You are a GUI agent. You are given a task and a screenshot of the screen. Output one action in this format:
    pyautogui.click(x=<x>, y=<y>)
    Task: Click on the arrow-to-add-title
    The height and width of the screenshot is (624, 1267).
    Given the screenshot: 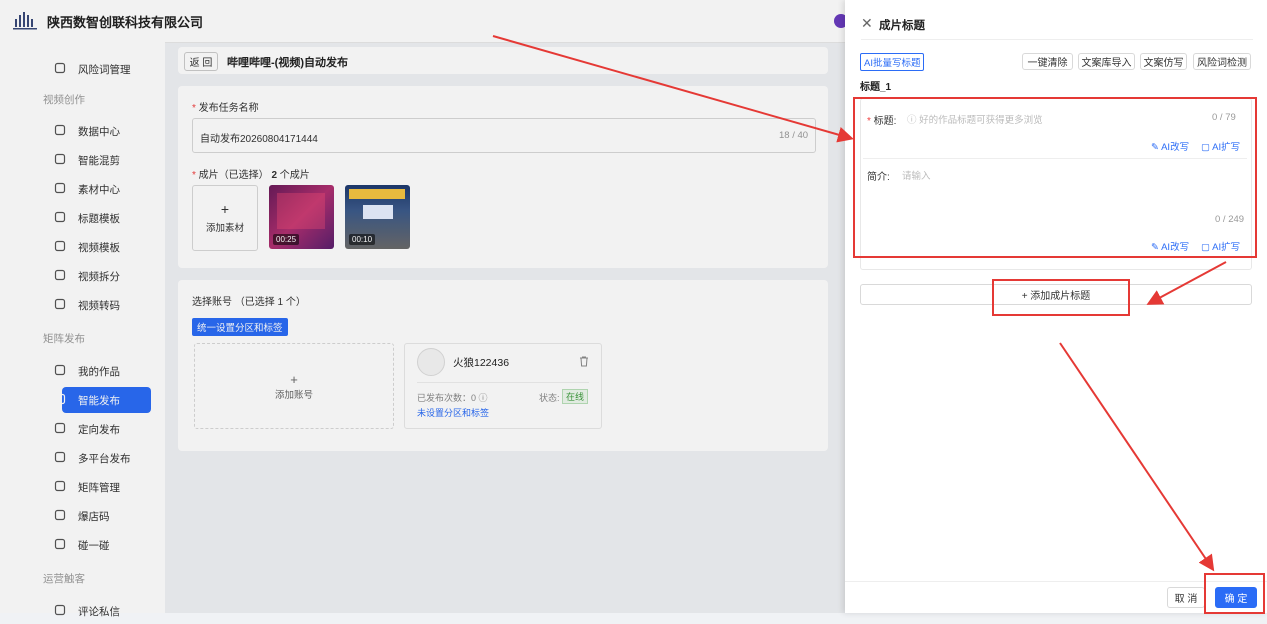 What is the action you would take?
    pyautogui.click(x=1186, y=283)
    